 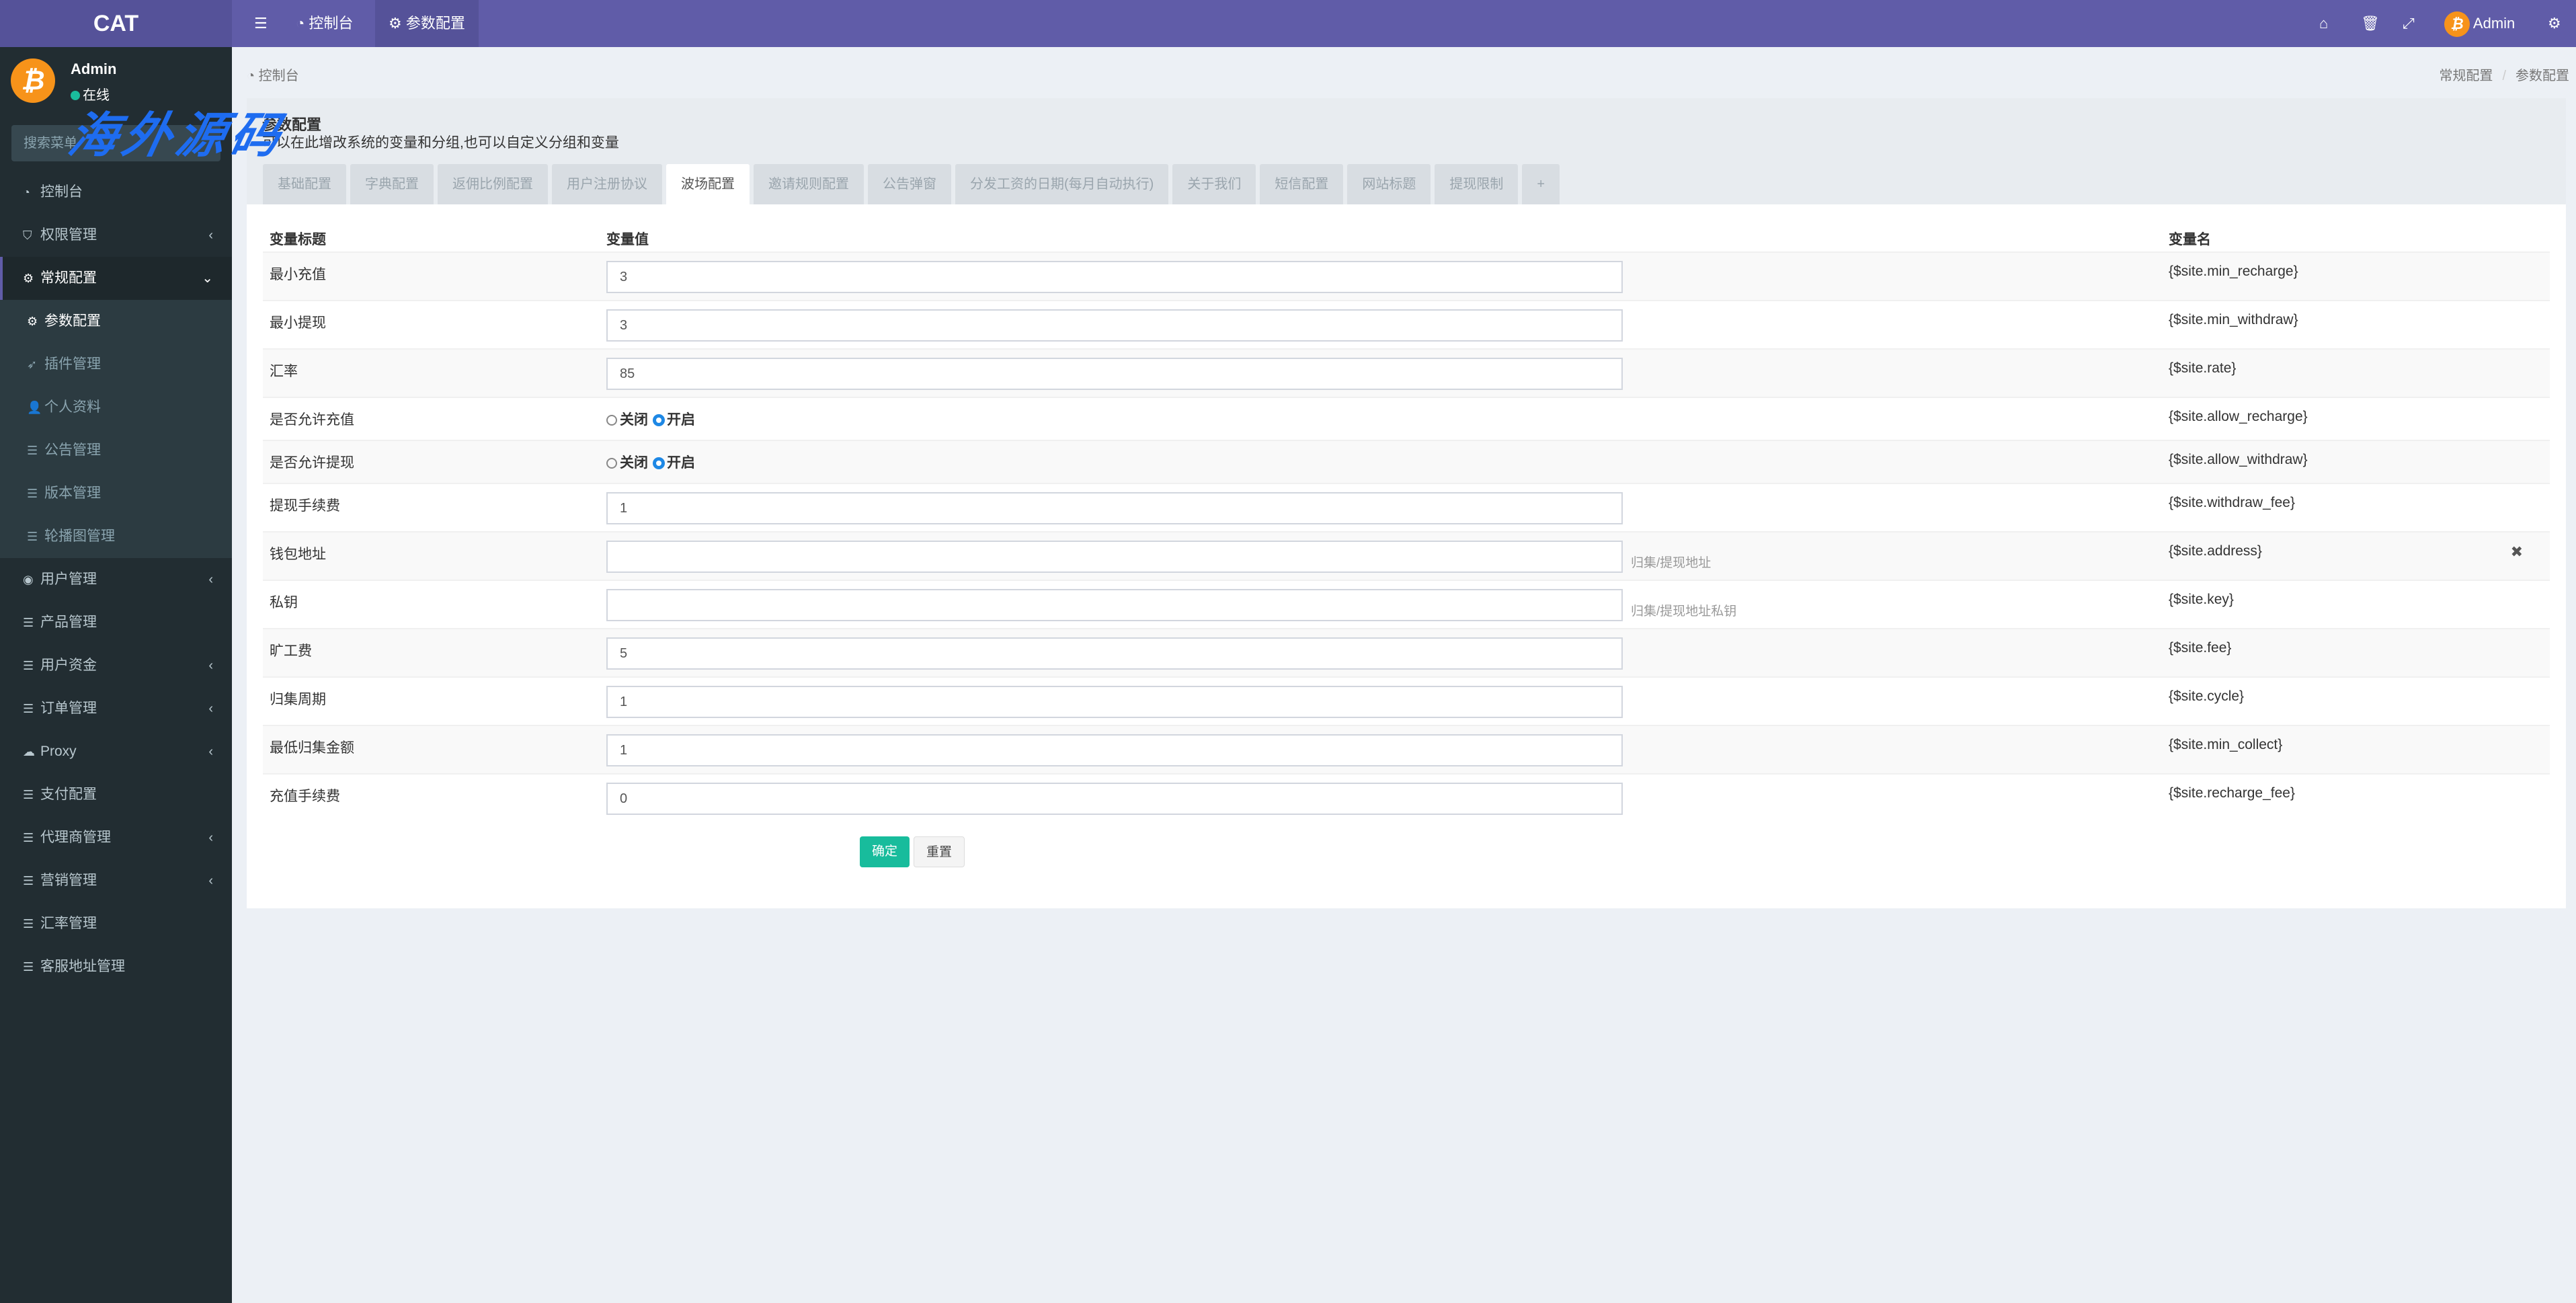 What do you see at coordinates (68, 622) in the screenshot?
I see `sidebar-item-label: 产品管理` at bounding box center [68, 622].